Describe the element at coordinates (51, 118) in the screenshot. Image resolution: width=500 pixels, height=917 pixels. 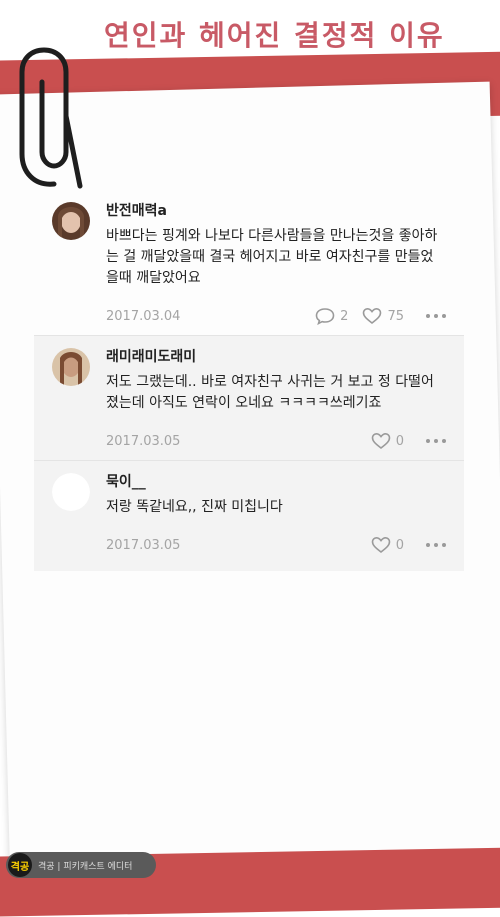
I see `paperclip-icon` at that location.